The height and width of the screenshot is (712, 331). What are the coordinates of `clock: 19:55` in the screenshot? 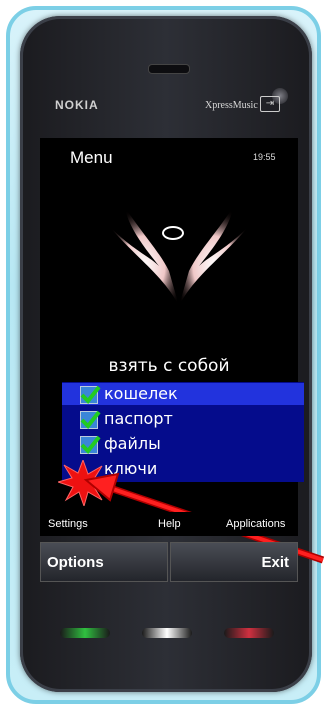 It's located at (264, 157).